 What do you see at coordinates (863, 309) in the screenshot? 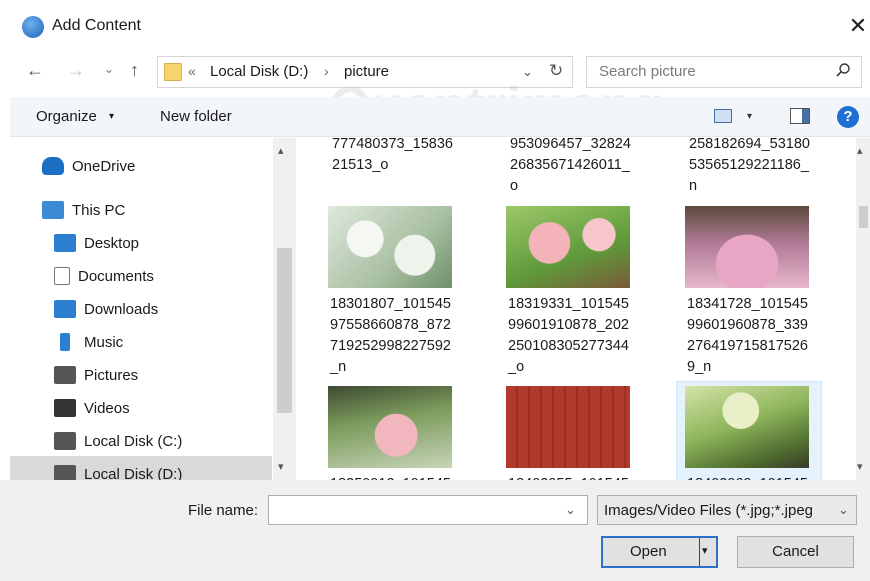
I see `grid-scrollbar: ▴ ▾` at bounding box center [863, 309].